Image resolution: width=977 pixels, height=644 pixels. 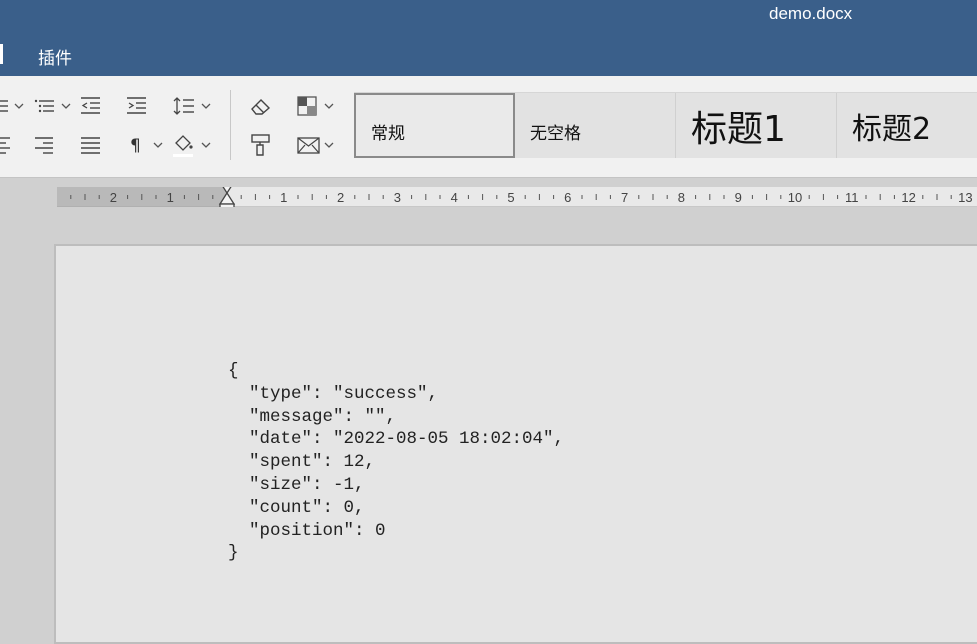 I want to click on document-line: {, so click(x=233, y=371).